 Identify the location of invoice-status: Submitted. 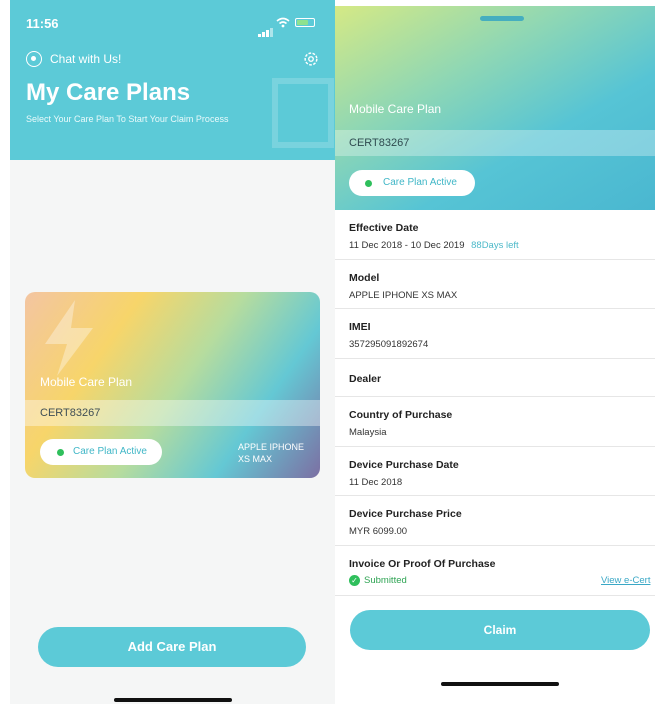
(385, 580).